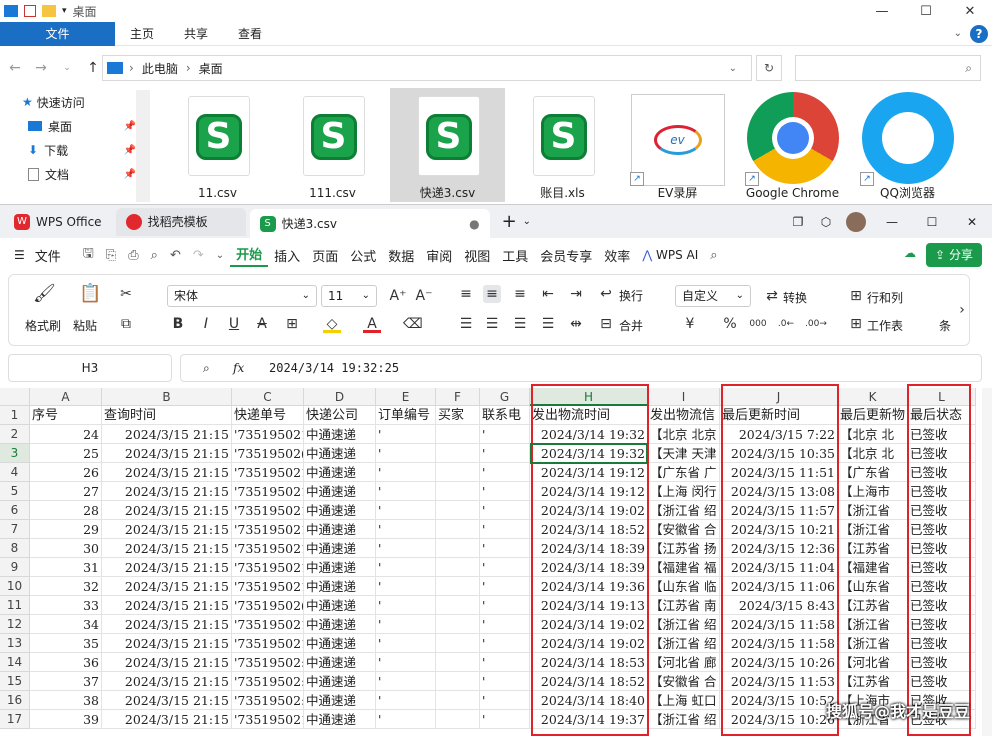  Describe the element at coordinates (15, 510) in the screenshot. I see `row-header: 6` at that location.